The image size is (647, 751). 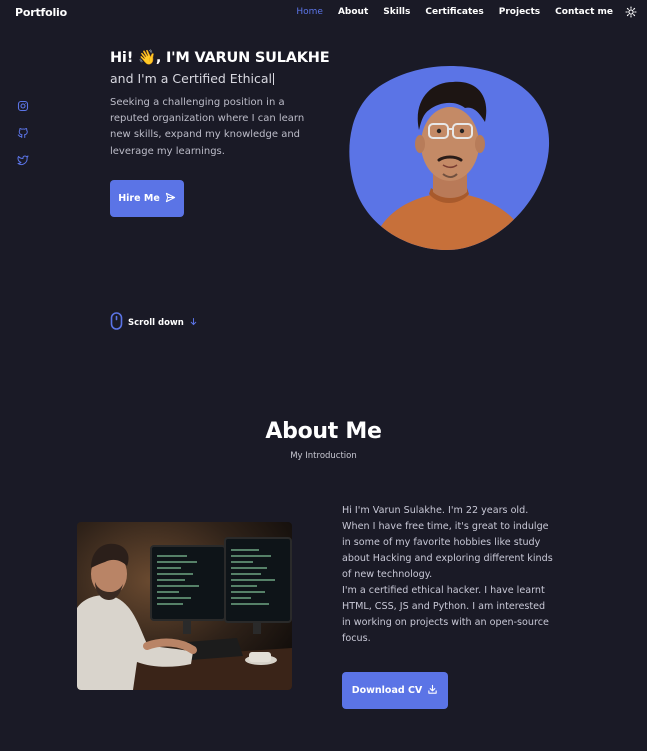 I want to click on nav-link-skills: Skills, so click(x=396, y=12).